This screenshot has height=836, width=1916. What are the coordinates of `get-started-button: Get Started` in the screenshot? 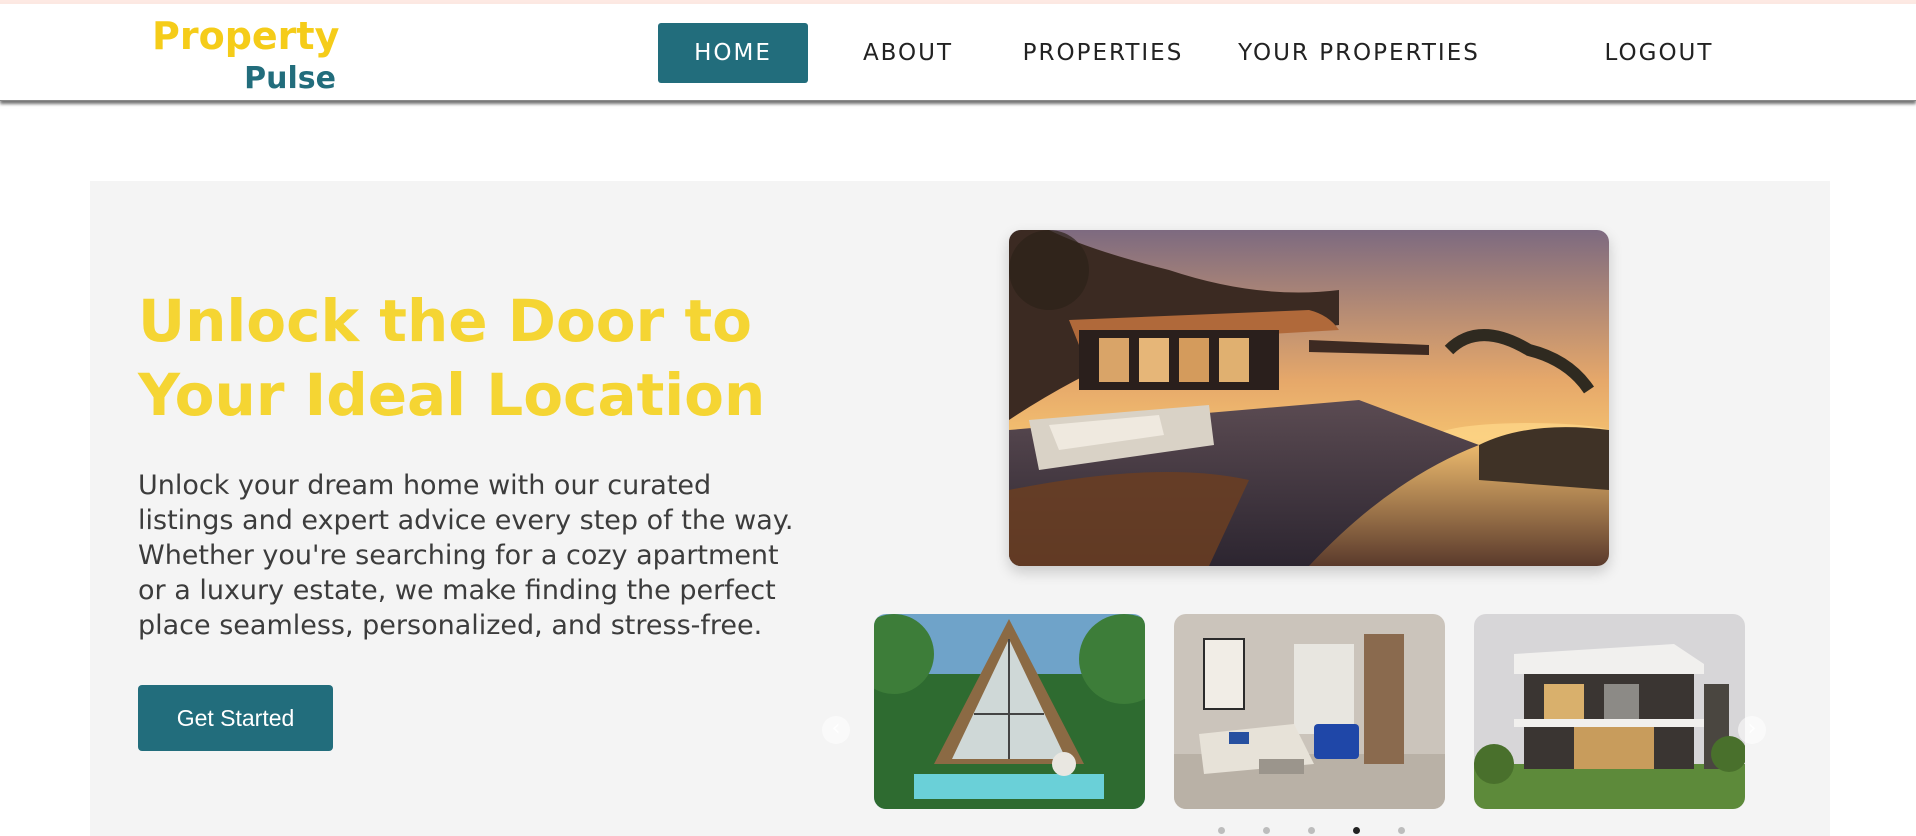 It's located at (235, 718).